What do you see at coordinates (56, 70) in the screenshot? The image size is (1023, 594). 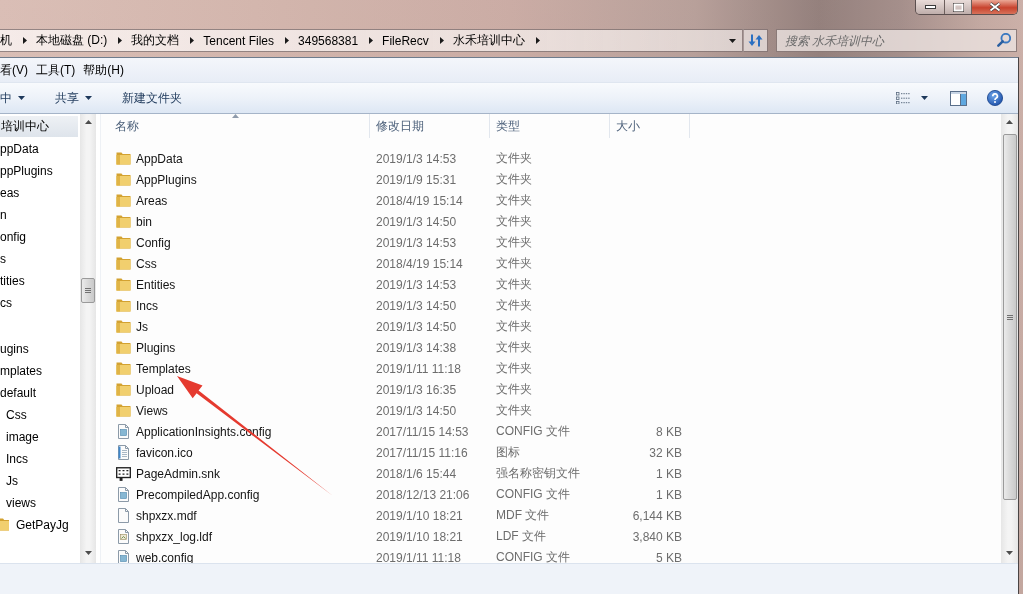 I see `menu-item: 工具(T)` at bounding box center [56, 70].